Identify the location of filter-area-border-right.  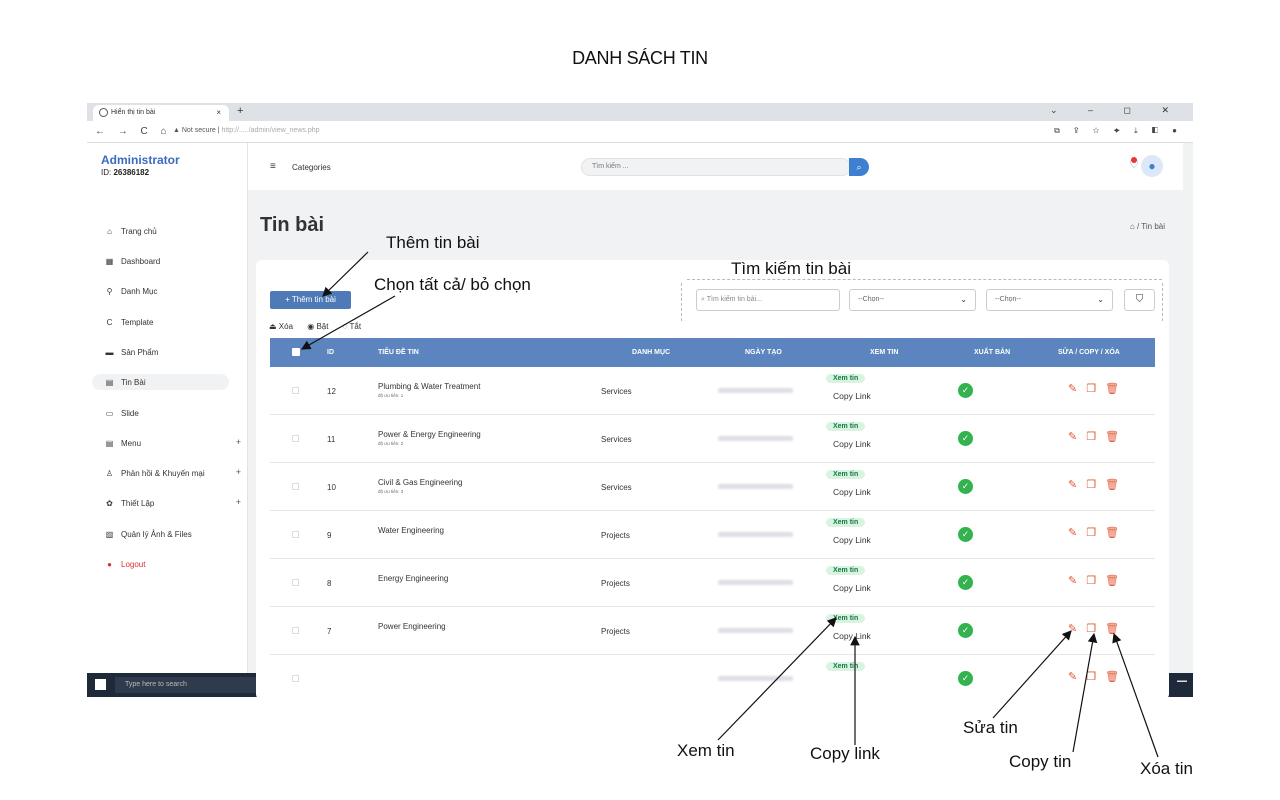
(1162, 302).